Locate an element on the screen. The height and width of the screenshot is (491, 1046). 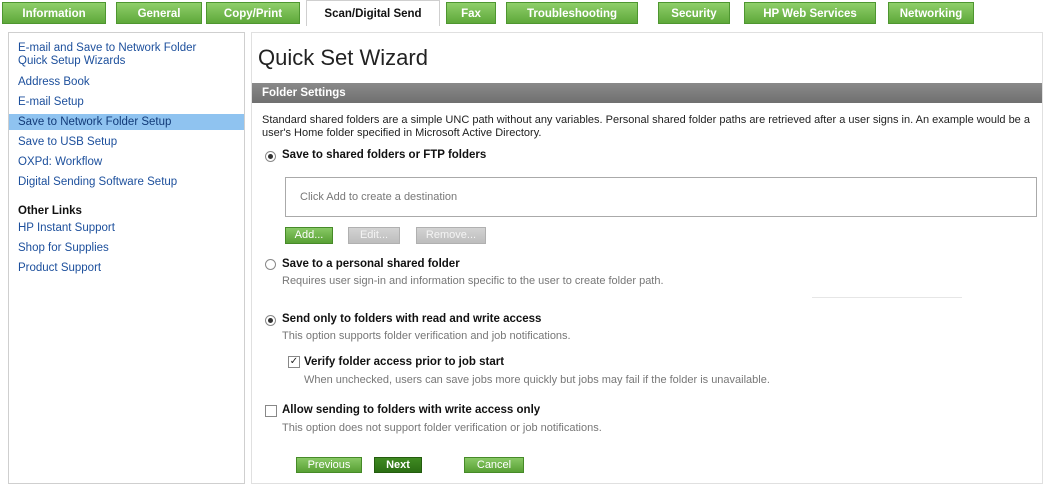
radio-read-write-access is located at coordinates (270, 320).